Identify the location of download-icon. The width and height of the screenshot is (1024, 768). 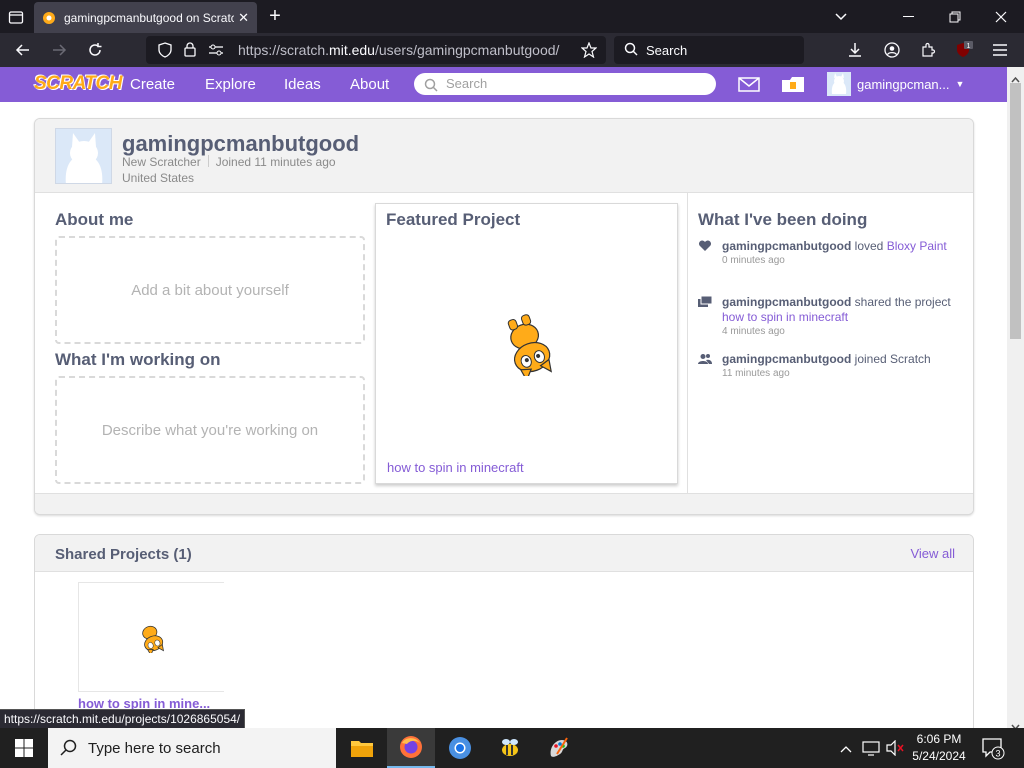
(855, 50).